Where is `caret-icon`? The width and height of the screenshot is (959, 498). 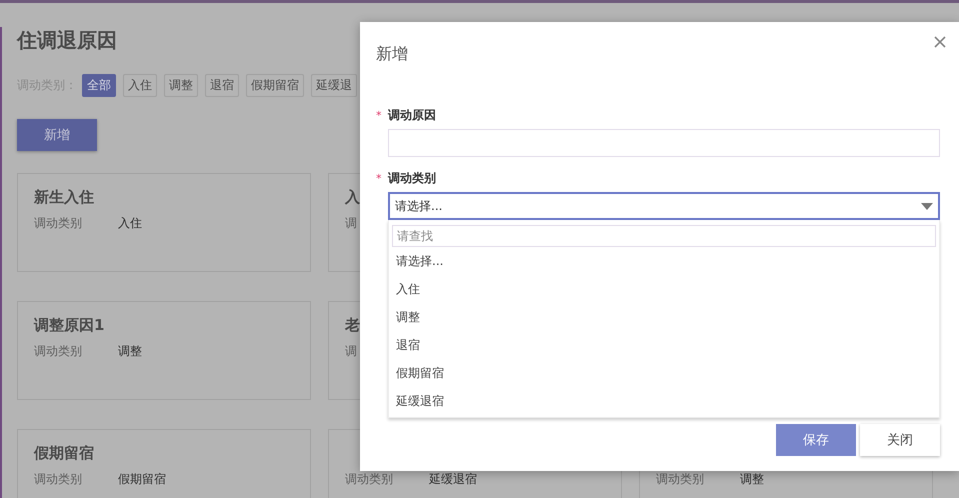 caret-icon is located at coordinates (927, 206).